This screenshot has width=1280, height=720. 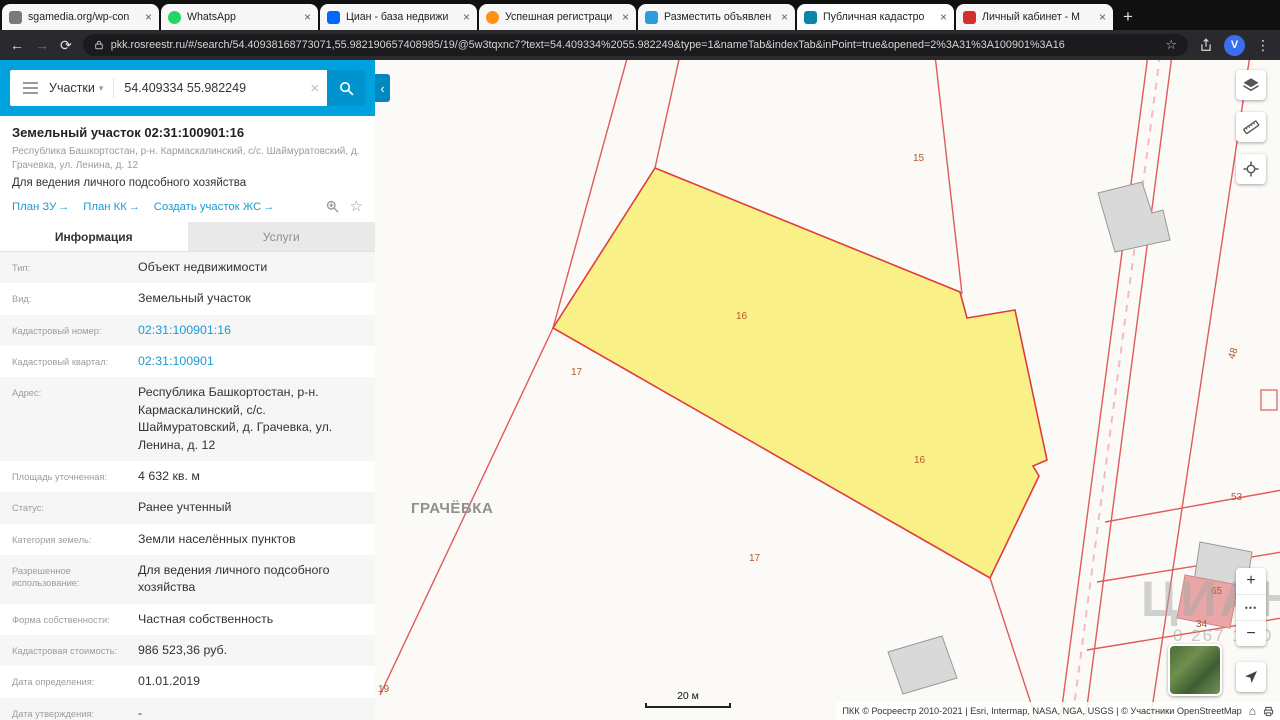 I want to click on tab-post-ad: Разместить объявлен ×, so click(x=716, y=17).